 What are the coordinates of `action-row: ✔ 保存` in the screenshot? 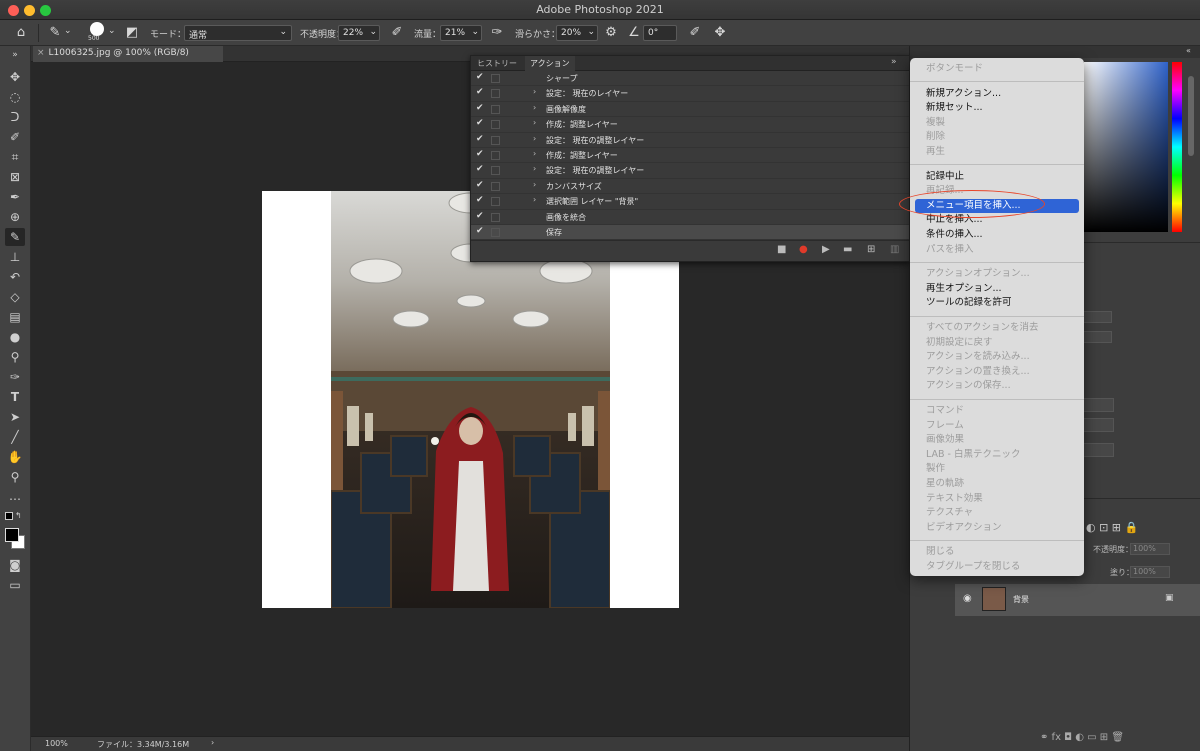 It's located at (690, 233).